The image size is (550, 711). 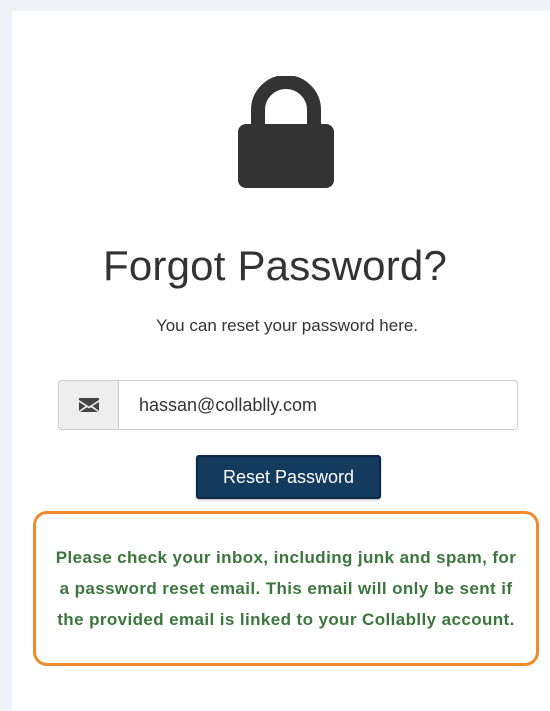 What do you see at coordinates (288, 477) in the screenshot?
I see `reset-password-button: Reset Password` at bounding box center [288, 477].